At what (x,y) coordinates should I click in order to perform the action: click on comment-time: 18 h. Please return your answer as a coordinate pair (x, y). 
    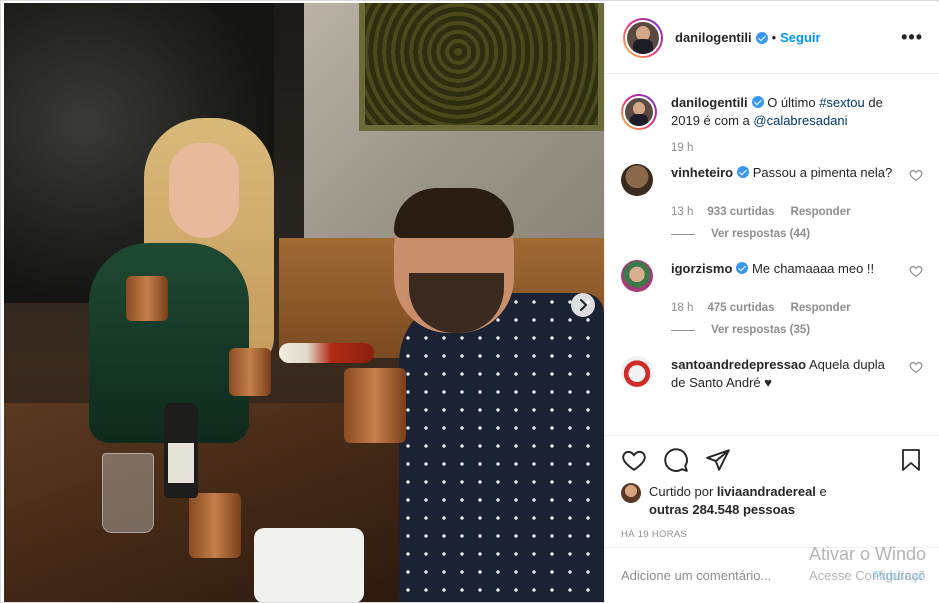
    Looking at the image, I should click on (682, 308).